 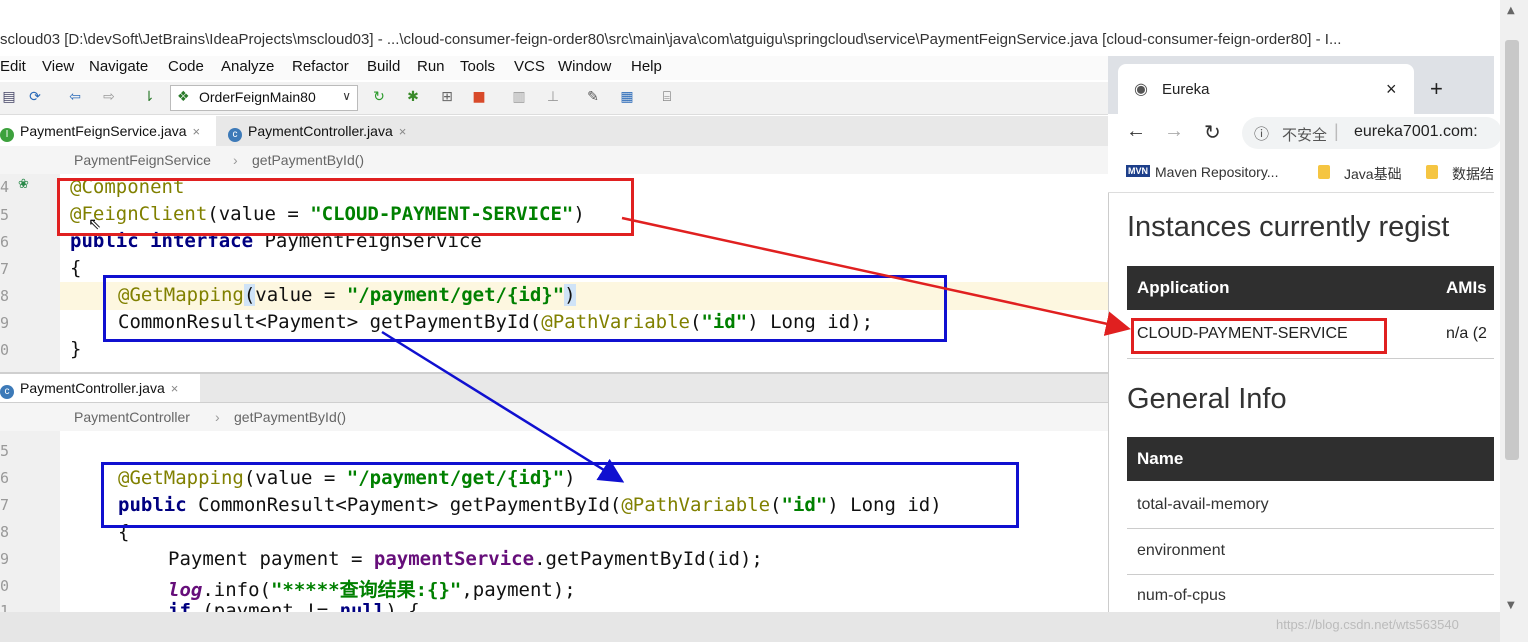 I want to click on scroll-down-icon: ▼, so click(x=1511, y=605).